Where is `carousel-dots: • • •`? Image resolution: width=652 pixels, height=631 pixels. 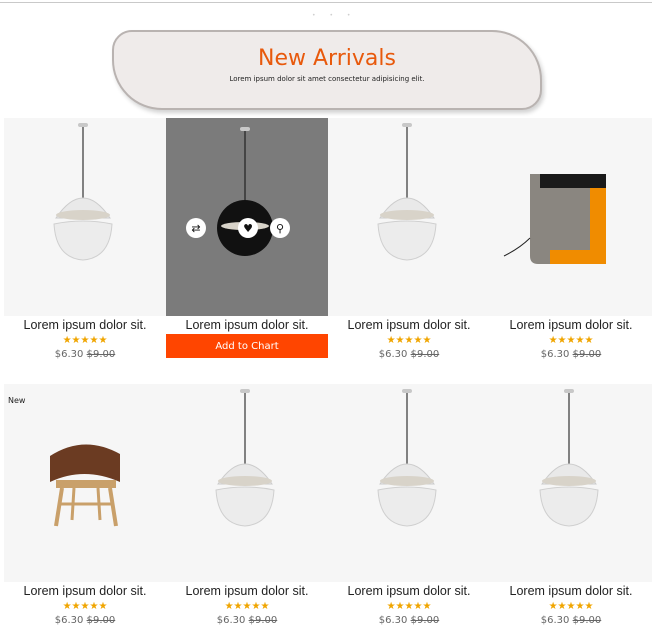
carousel-dots: • • • is located at coordinates (334, 15).